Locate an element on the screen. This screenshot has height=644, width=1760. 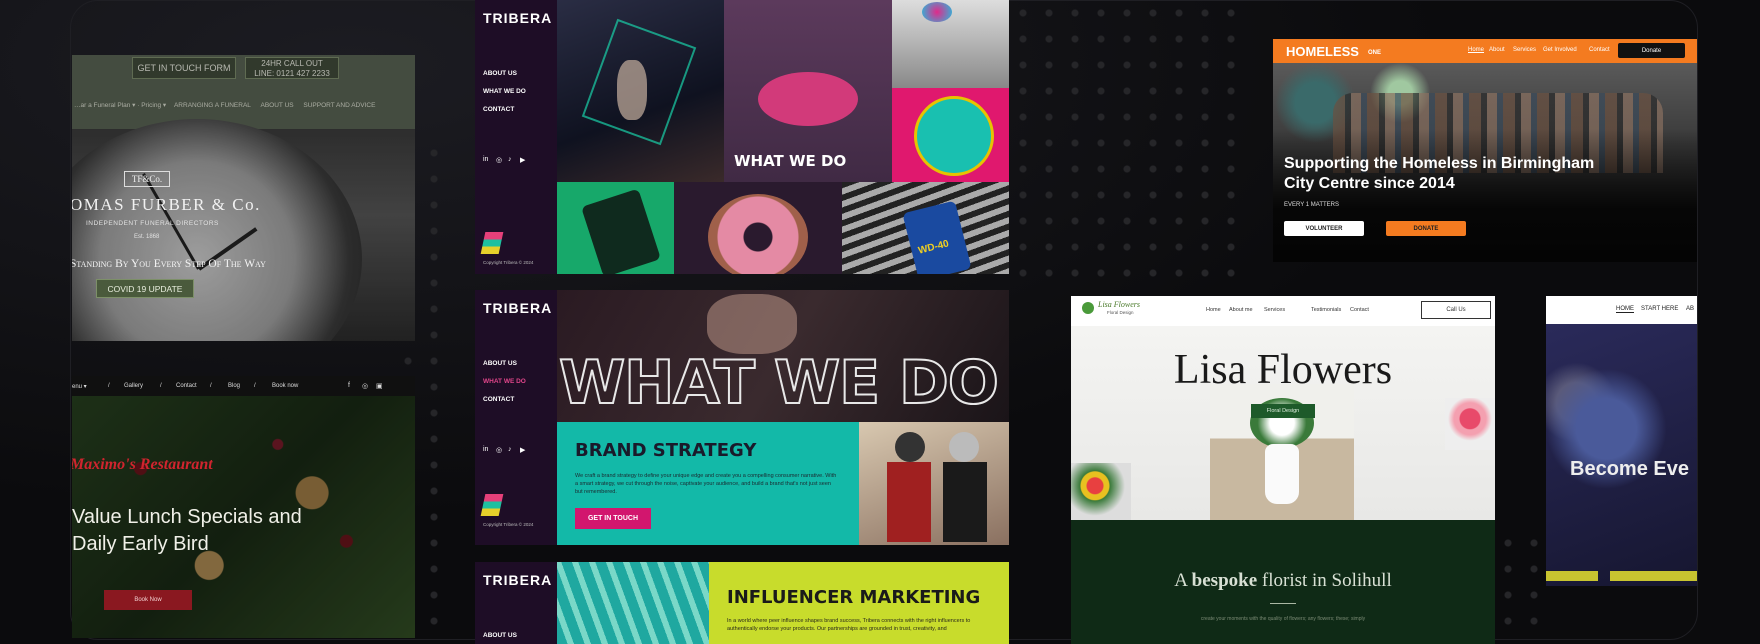
homeless-logo: HOMELESS is located at coordinates (1322, 51).